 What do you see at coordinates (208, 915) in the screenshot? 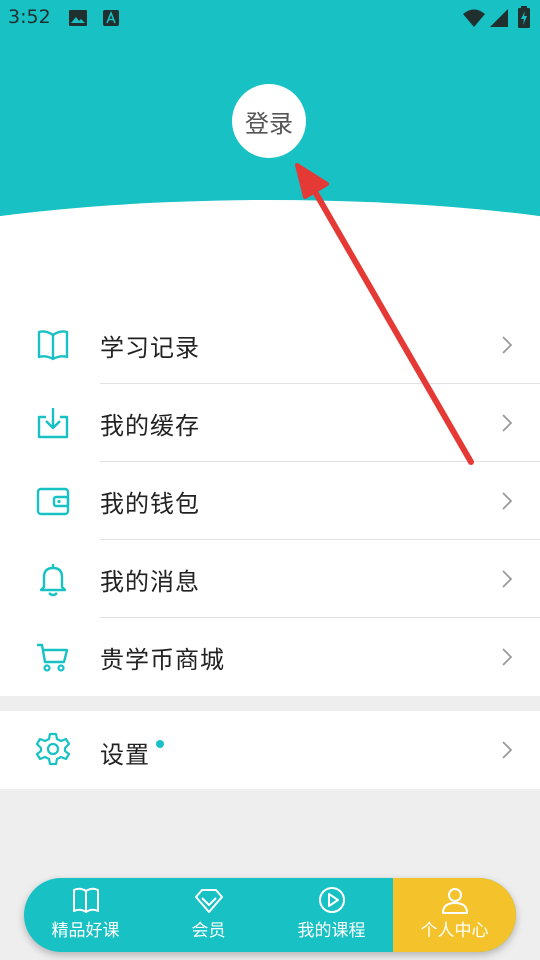
I see `tab-membership: 会员` at bounding box center [208, 915].